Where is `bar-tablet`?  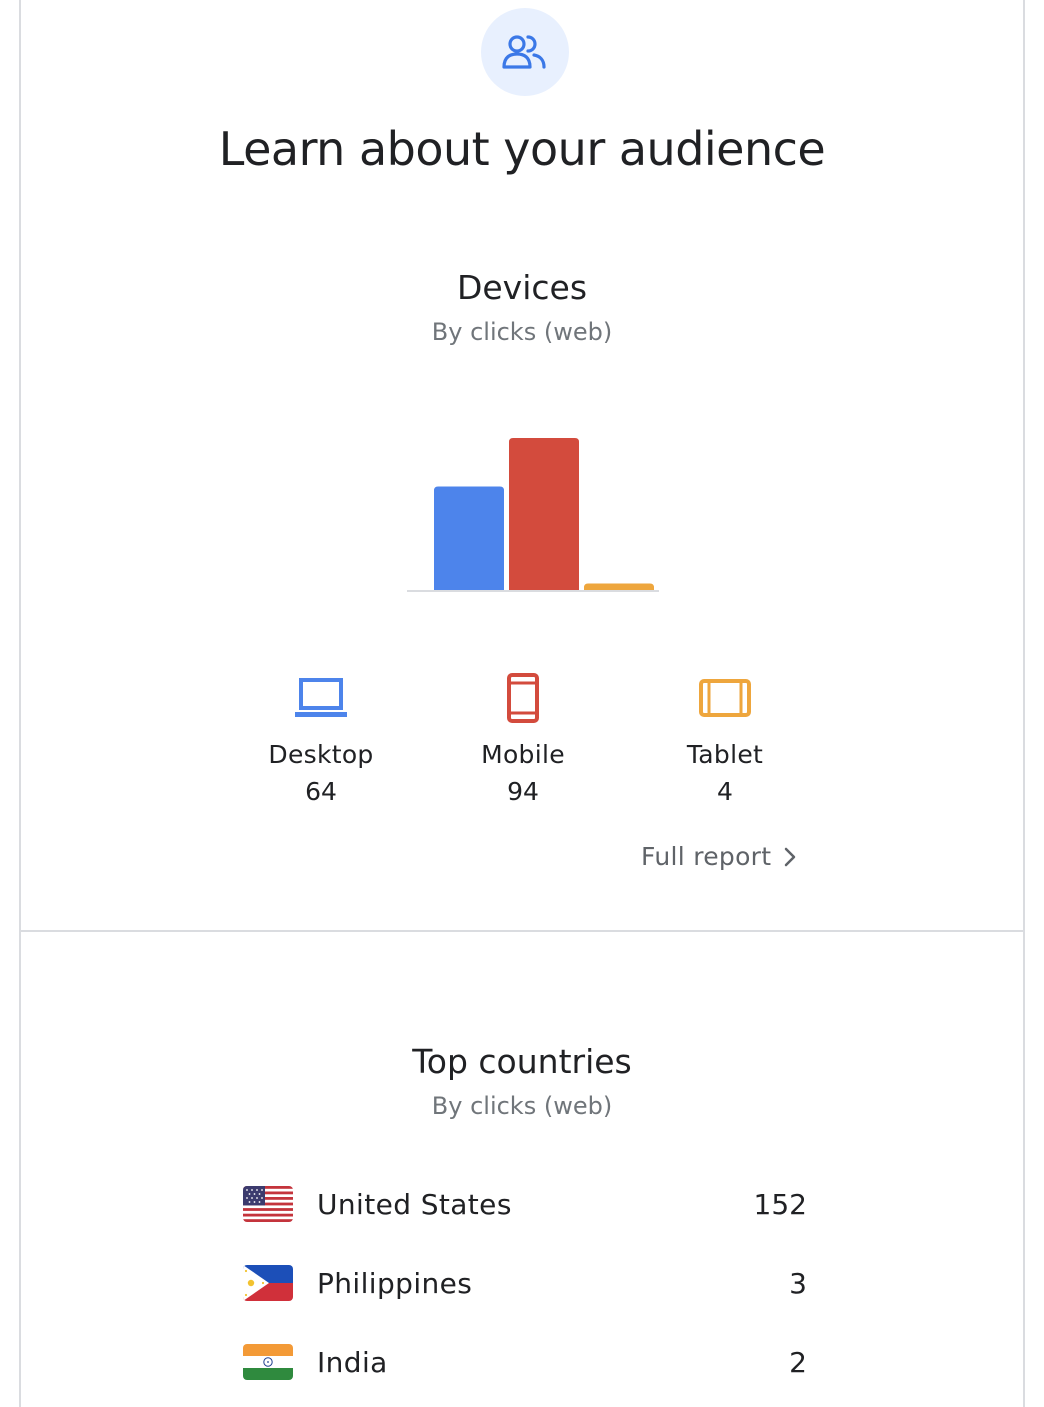
bar-tablet is located at coordinates (619, 586).